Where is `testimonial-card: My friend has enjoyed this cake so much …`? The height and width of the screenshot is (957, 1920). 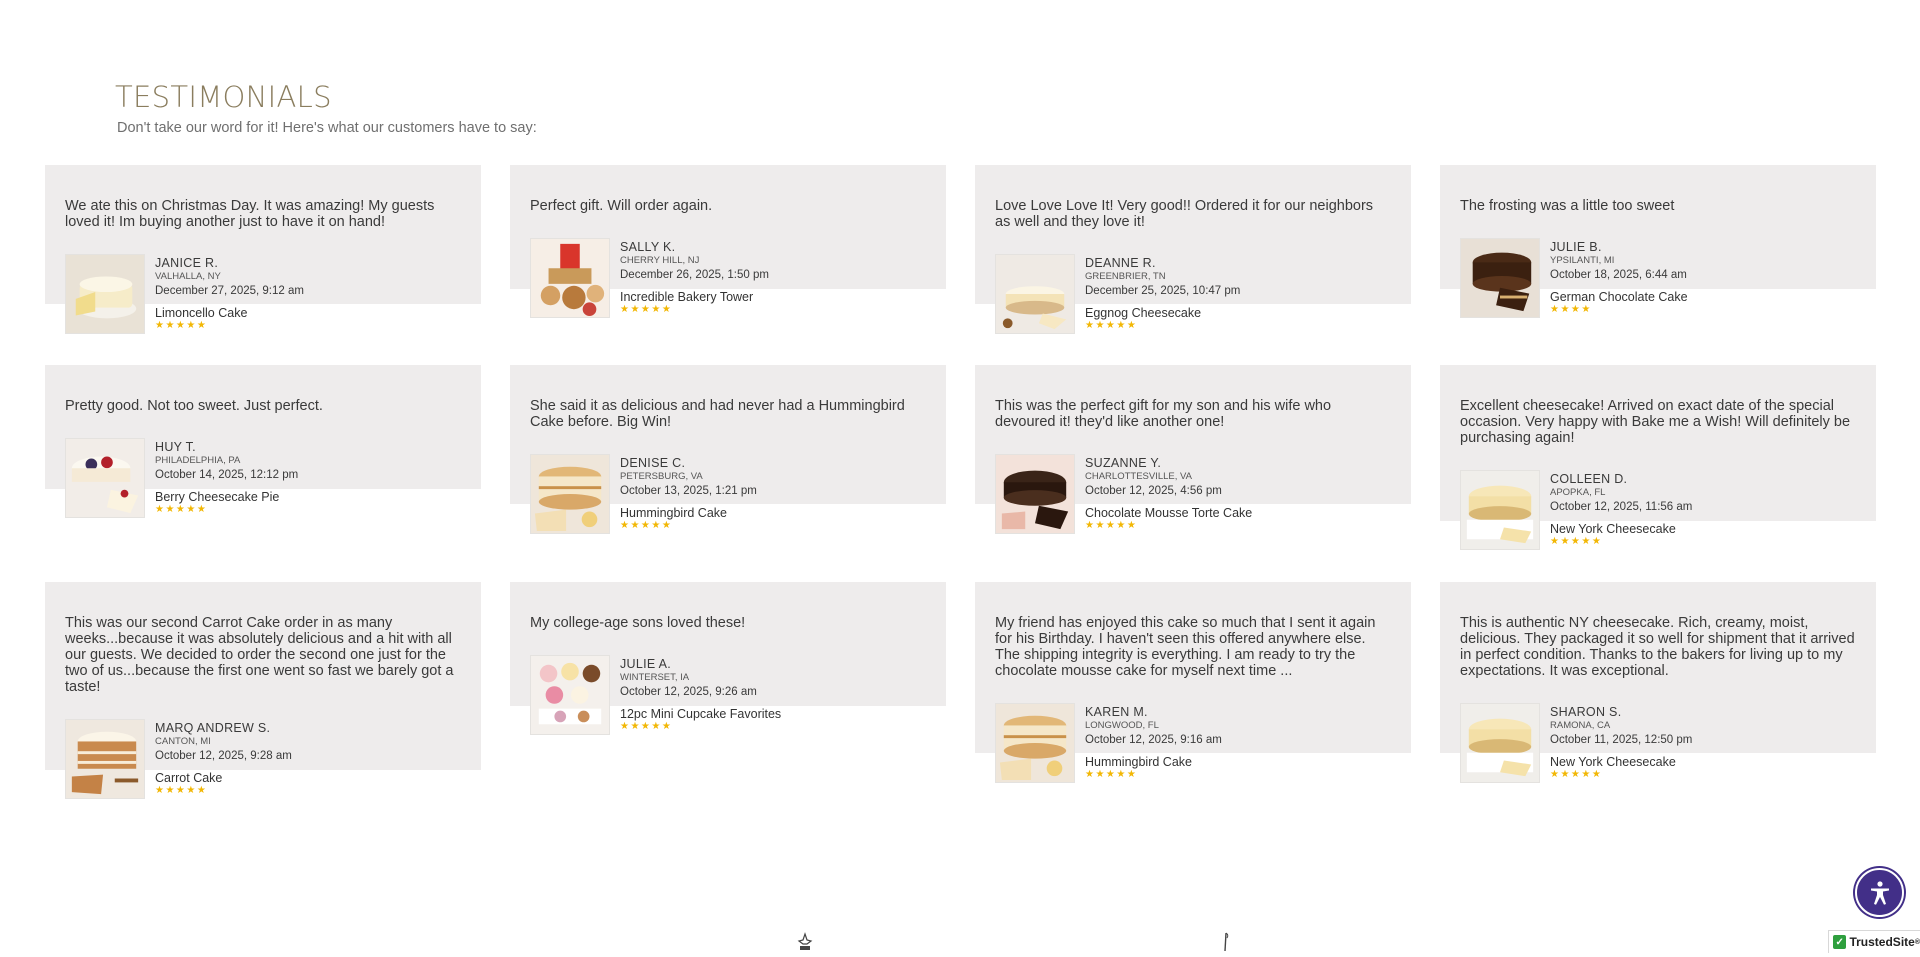
testimonial-card: My friend has enjoyed this cake so much … is located at coordinates (1193, 682).